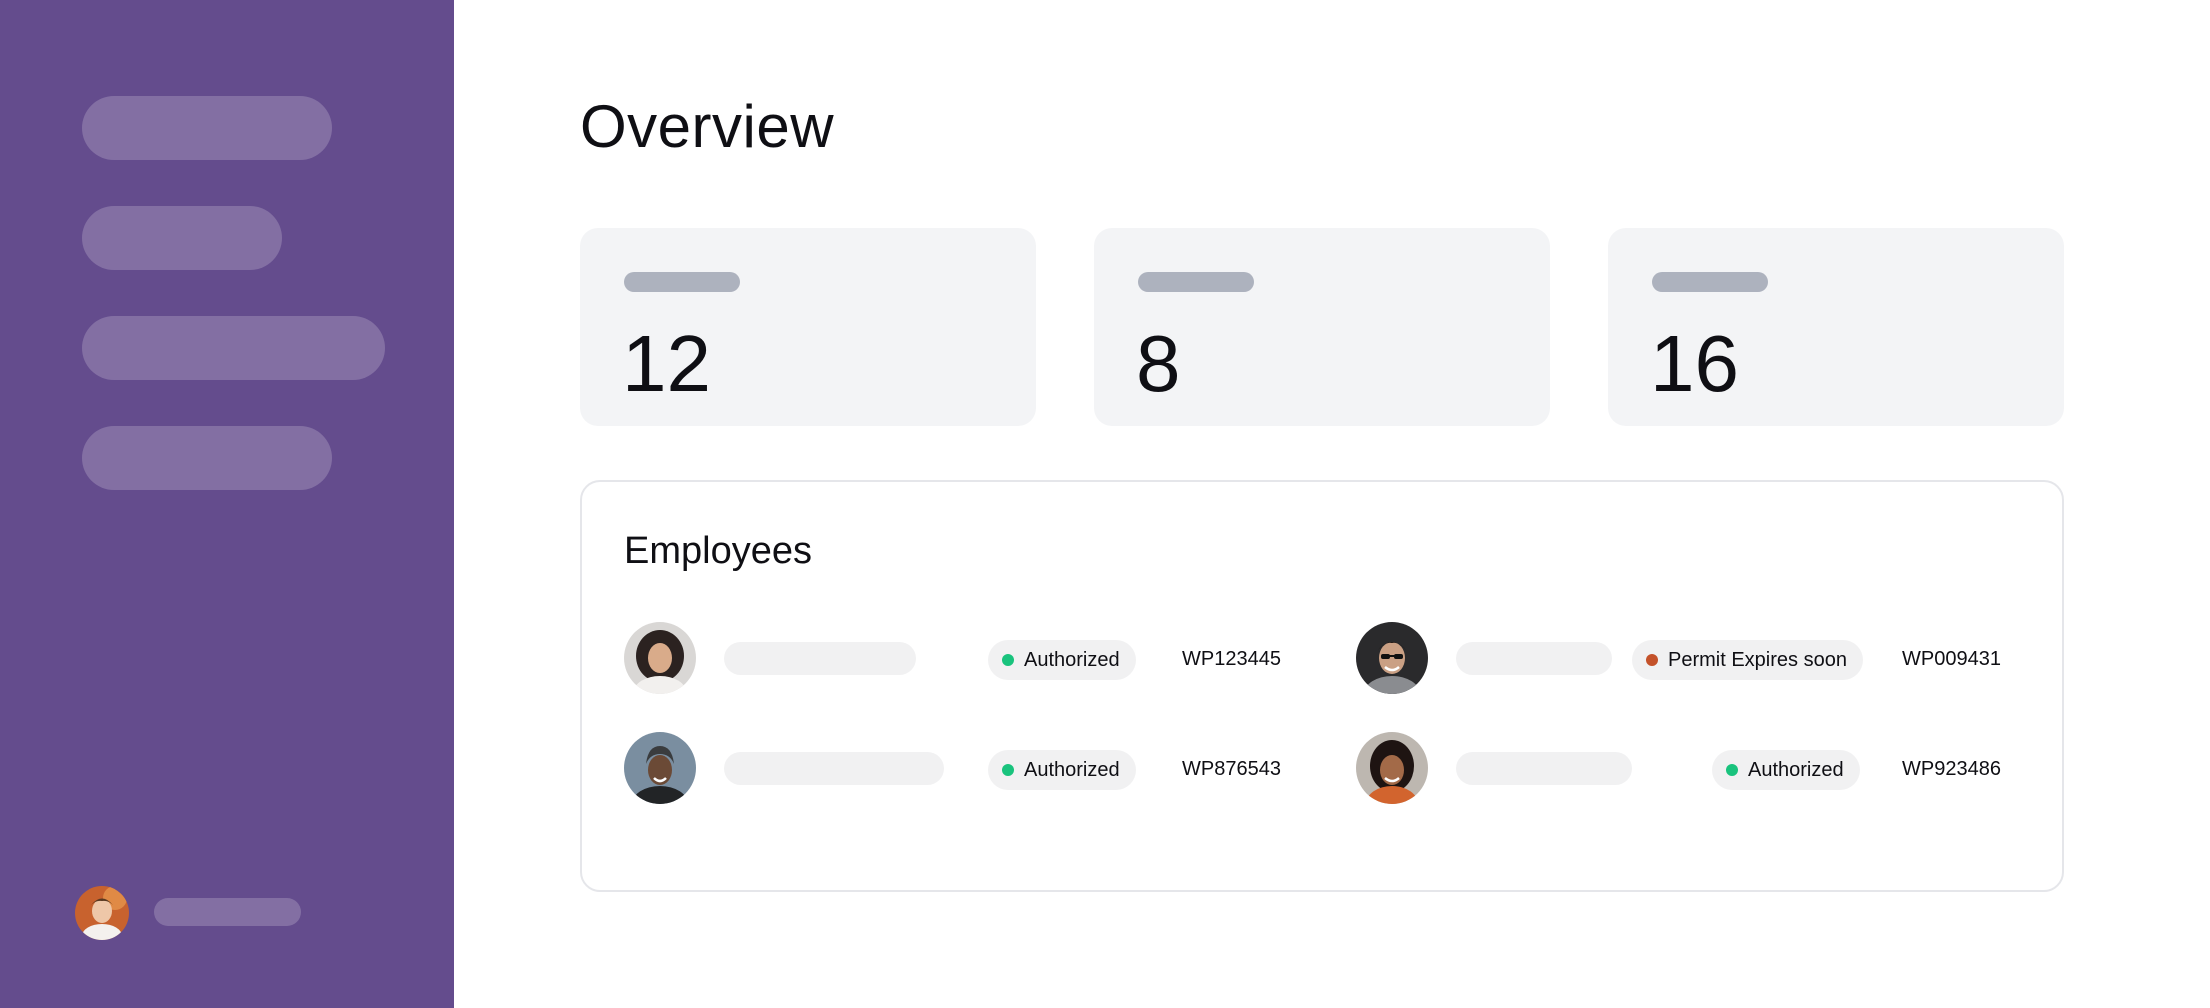 The image size is (2210, 1008). I want to click on stat-value: 8, so click(1158, 363).